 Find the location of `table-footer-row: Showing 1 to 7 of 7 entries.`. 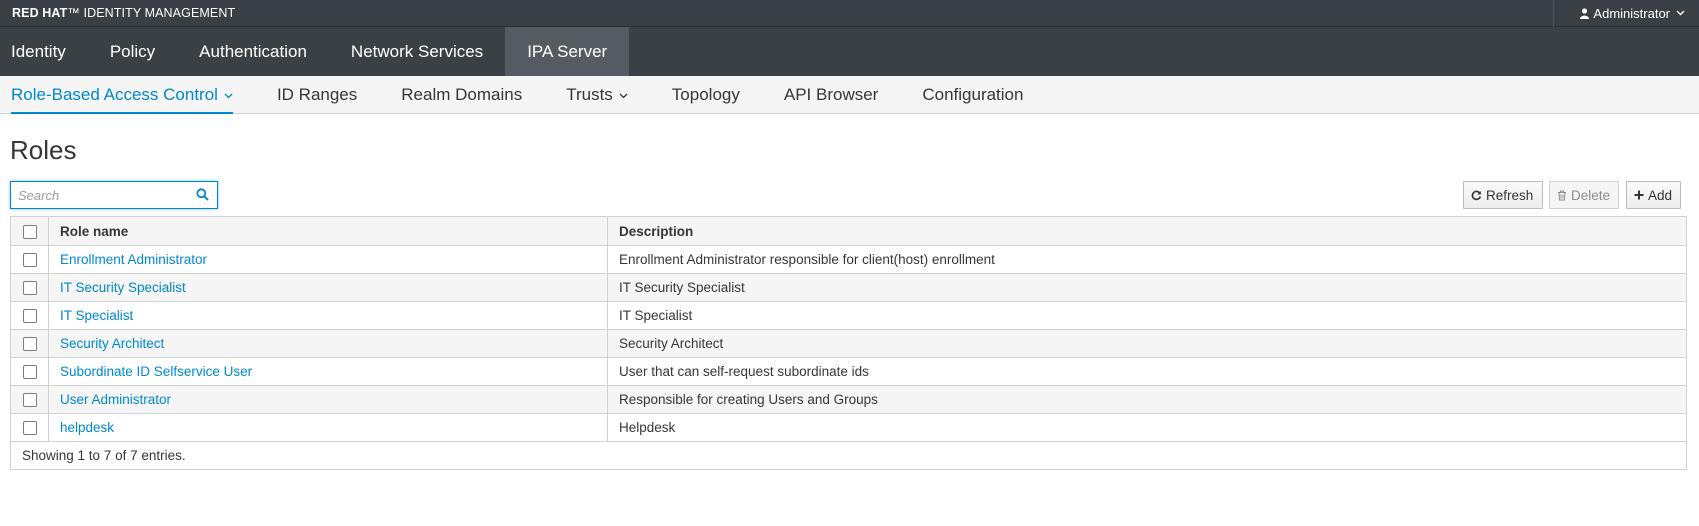

table-footer-row: Showing 1 to 7 of 7 entries. is located at coordinates (848, 455).